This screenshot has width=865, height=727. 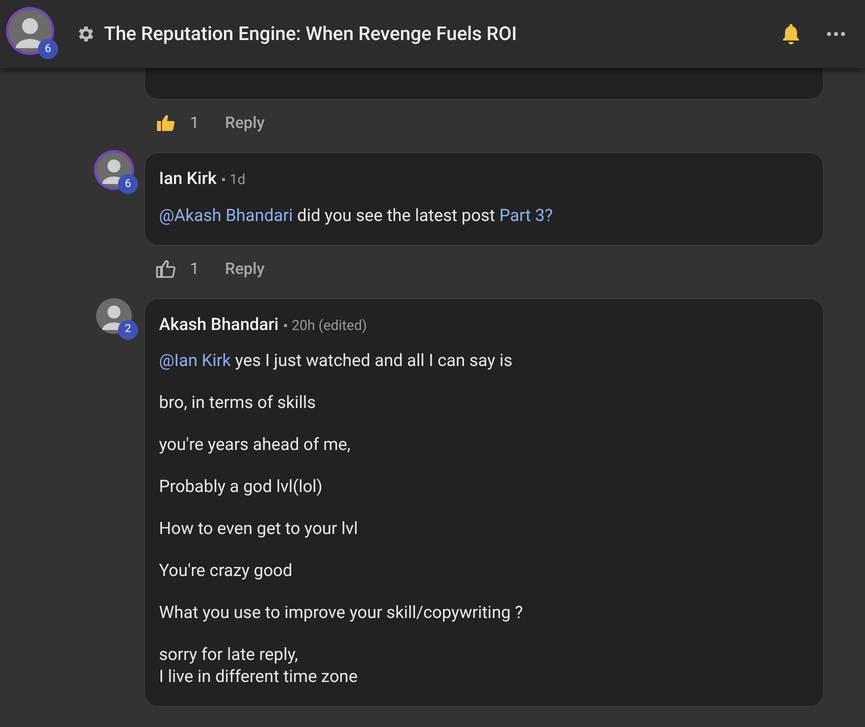 What do you see at coordinates (259, 666) in the screenshot?
I see `comment-text: sorry for late reply, I live in different time zone` at bounding box center [259, 666].